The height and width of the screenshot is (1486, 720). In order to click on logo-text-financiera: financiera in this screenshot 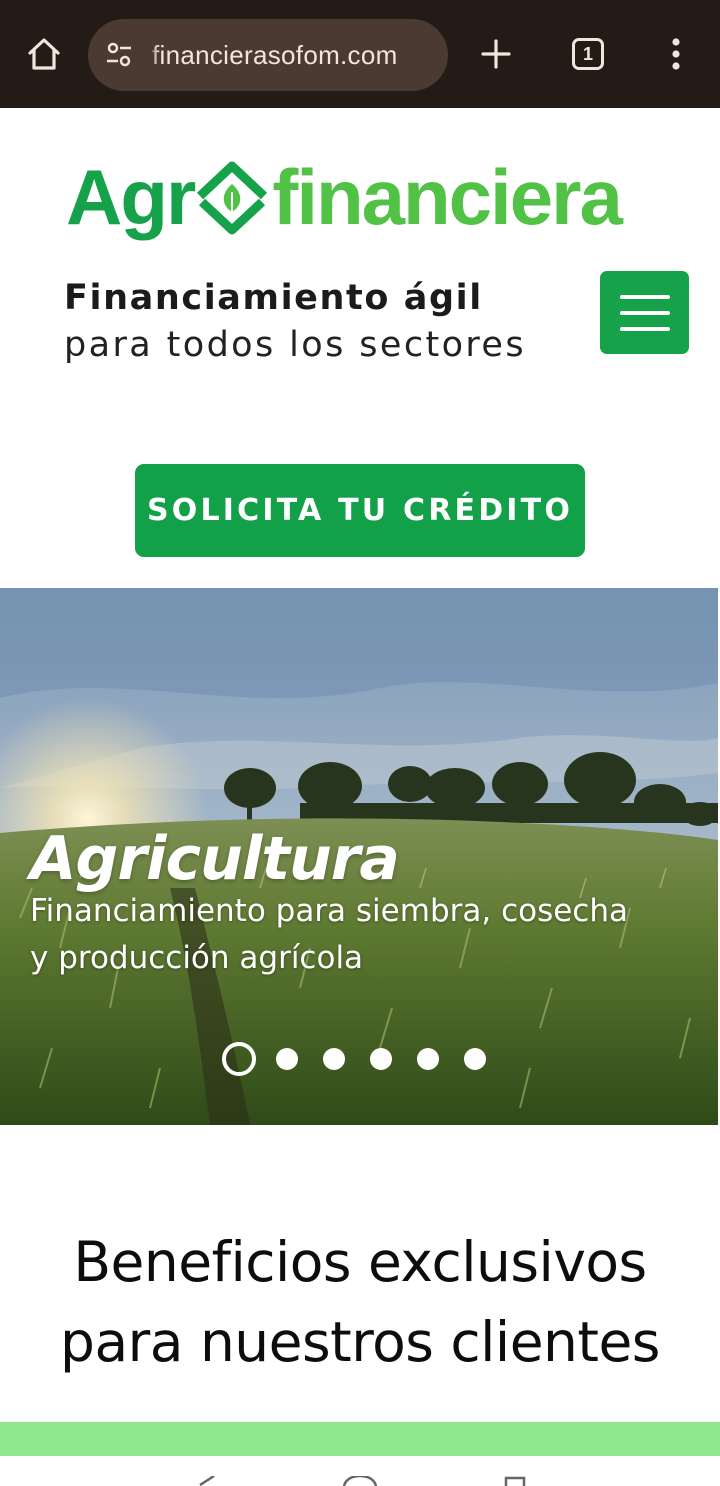, I will do `click(447, 197)`.